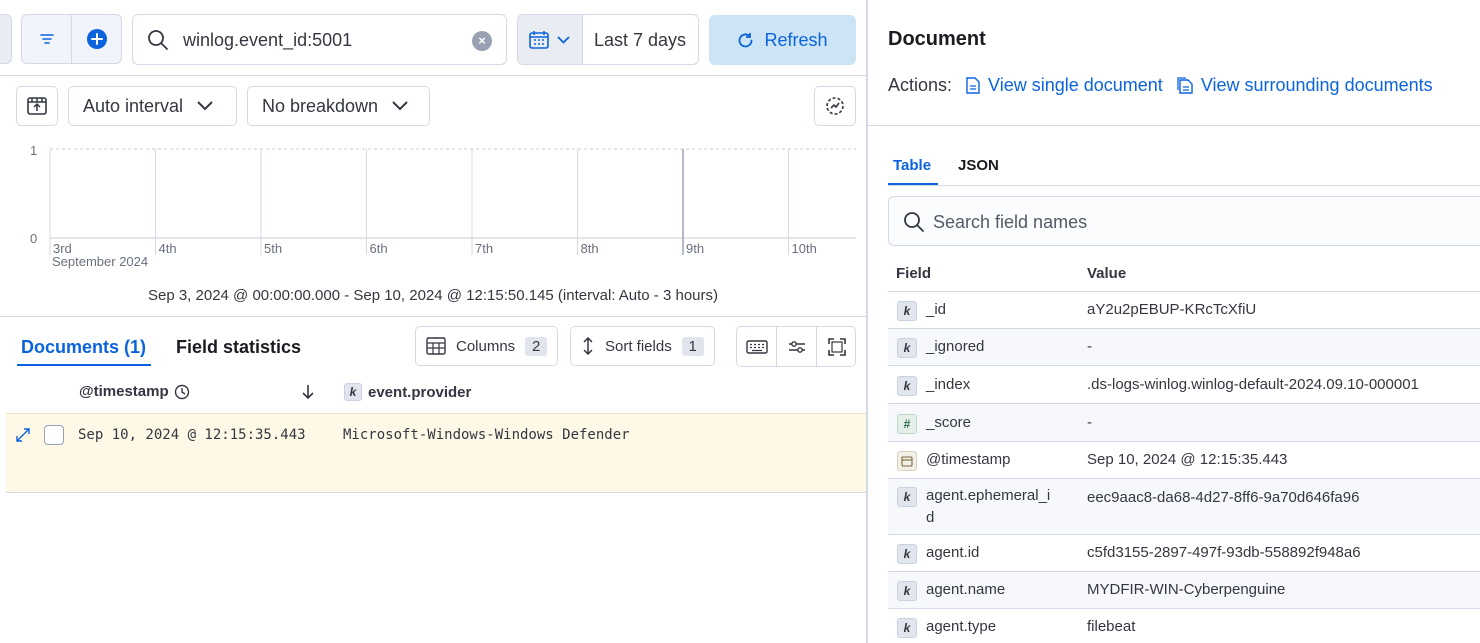  What do you see at coordinates (320, 105) in the screenshot?
I see `breakdown-label: No breakdown` at bounding box center [320, 105].